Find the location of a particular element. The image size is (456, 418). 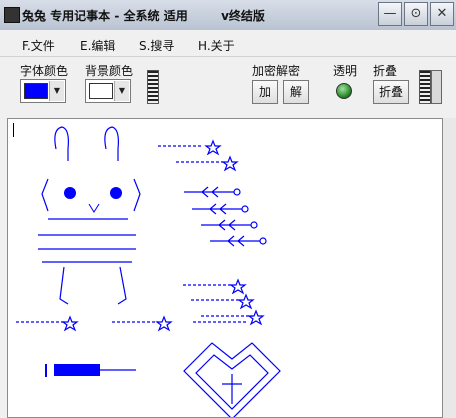

restore-button: ⊙ is located at coordinates (416, 14).